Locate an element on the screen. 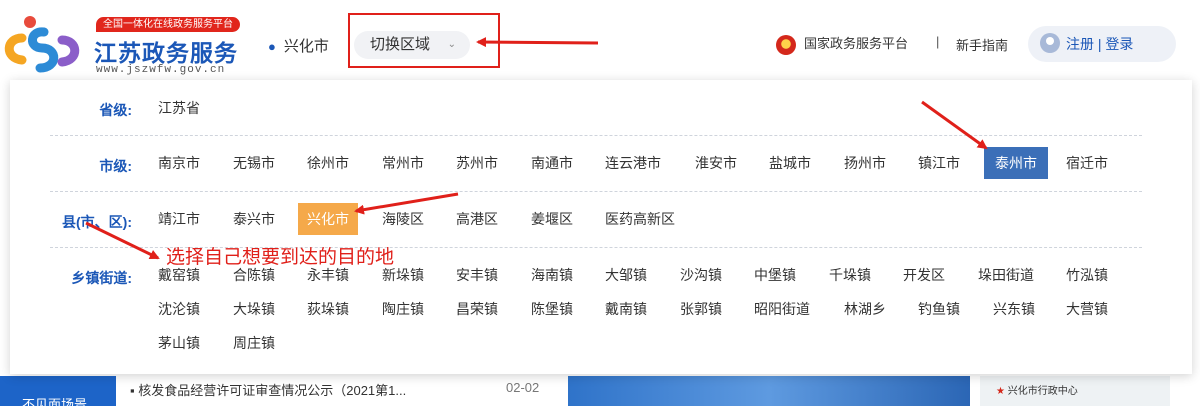  news-date: 02-02 is located at coordinates (523, 387).